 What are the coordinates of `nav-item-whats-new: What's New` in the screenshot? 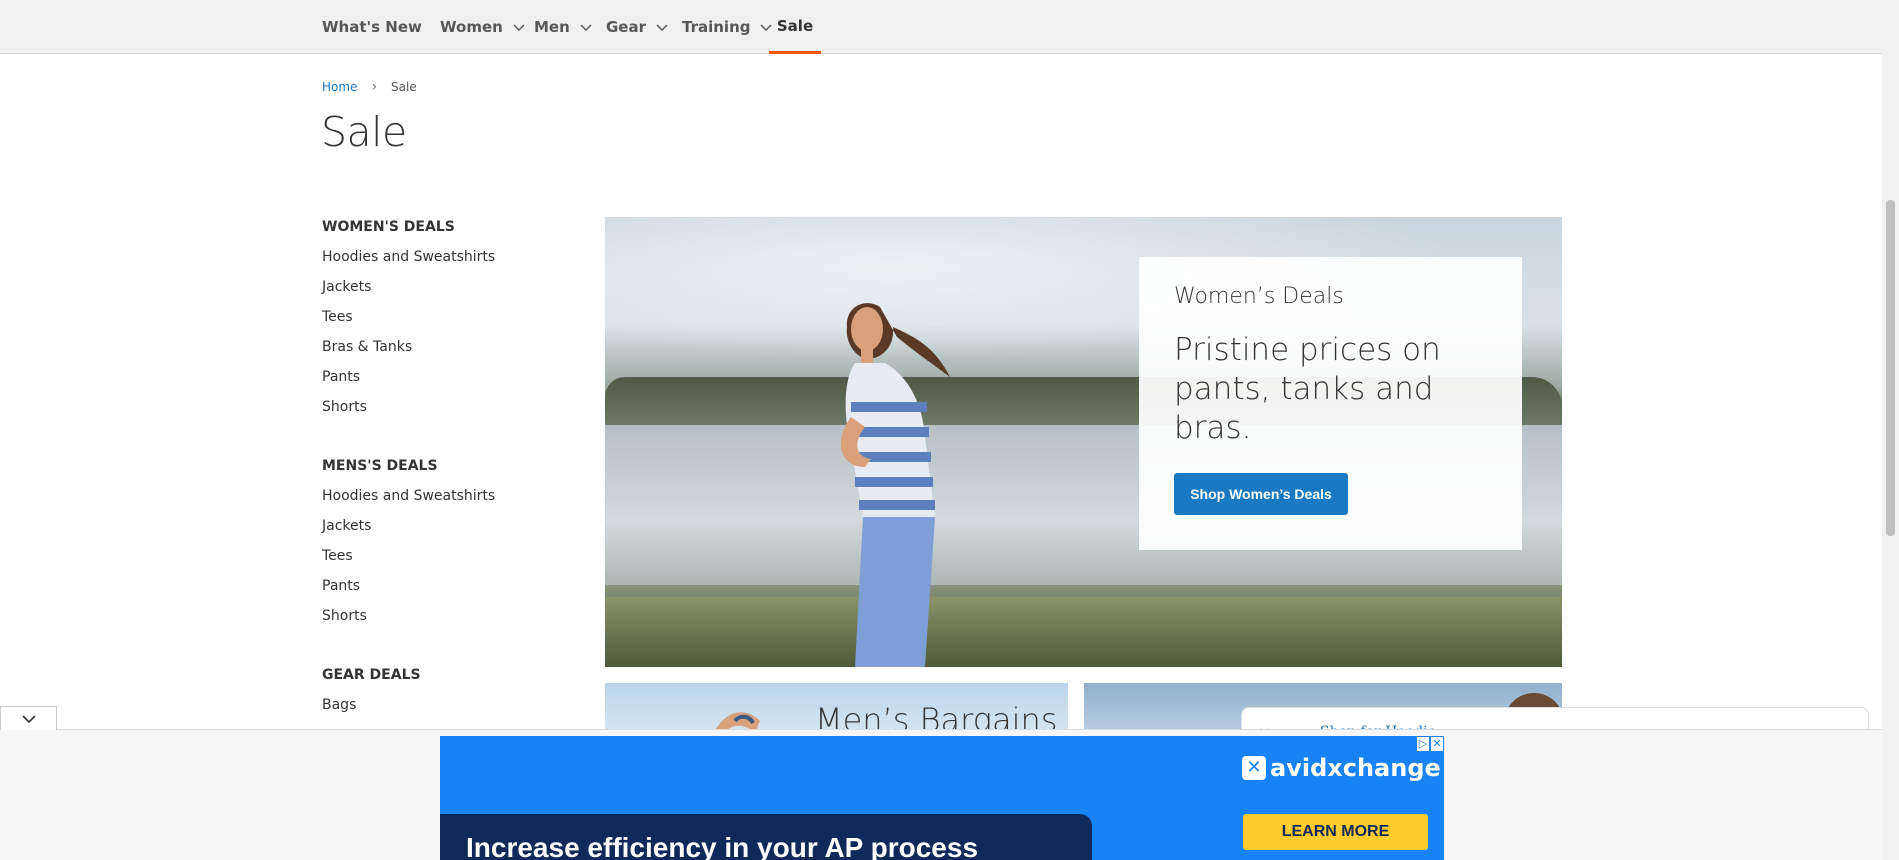 It's located at (372, 27).